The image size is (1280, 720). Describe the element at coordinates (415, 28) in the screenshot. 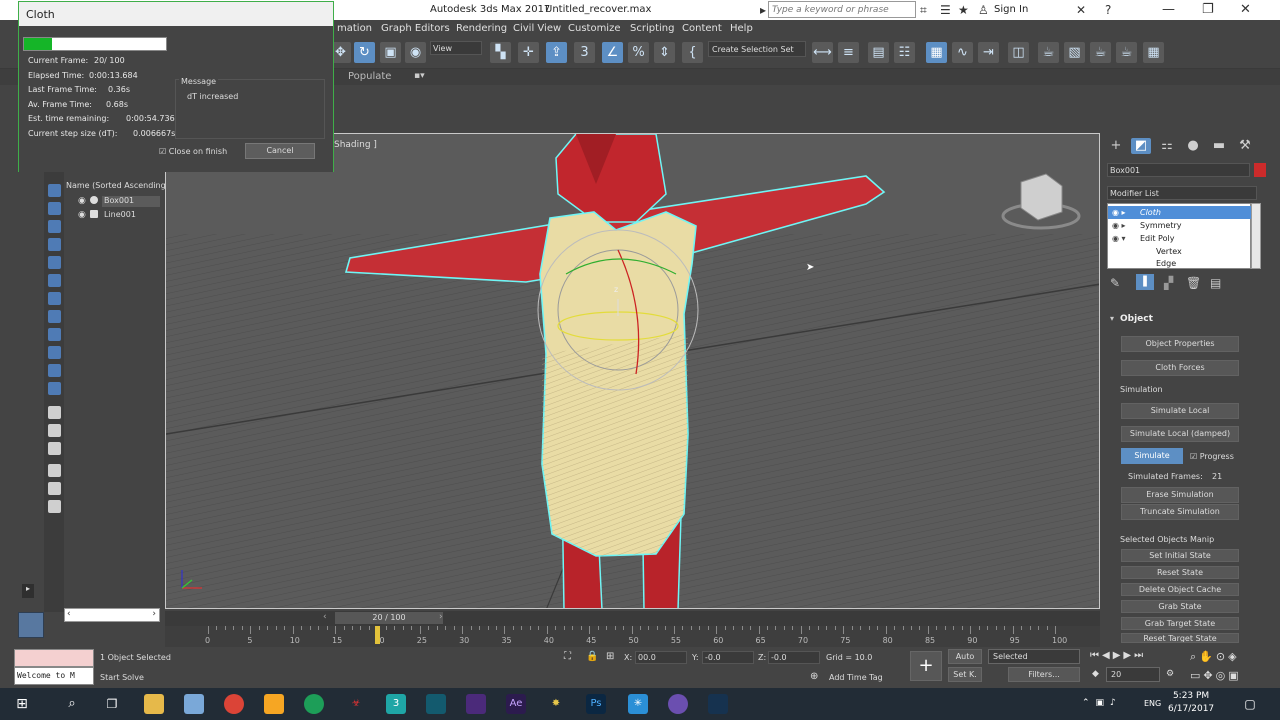

I see `menu-graph-editors: Graph Editors` at that location.